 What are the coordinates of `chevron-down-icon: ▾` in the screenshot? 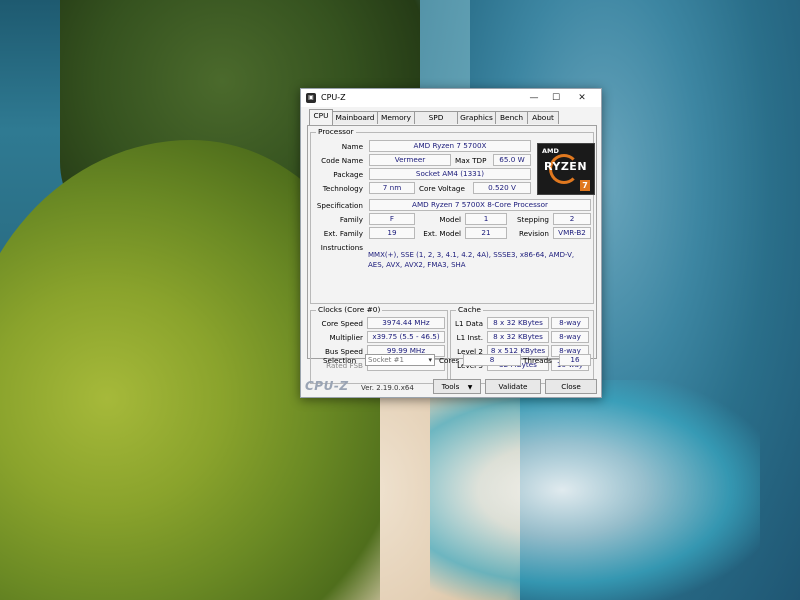 It's located at (430, 360).